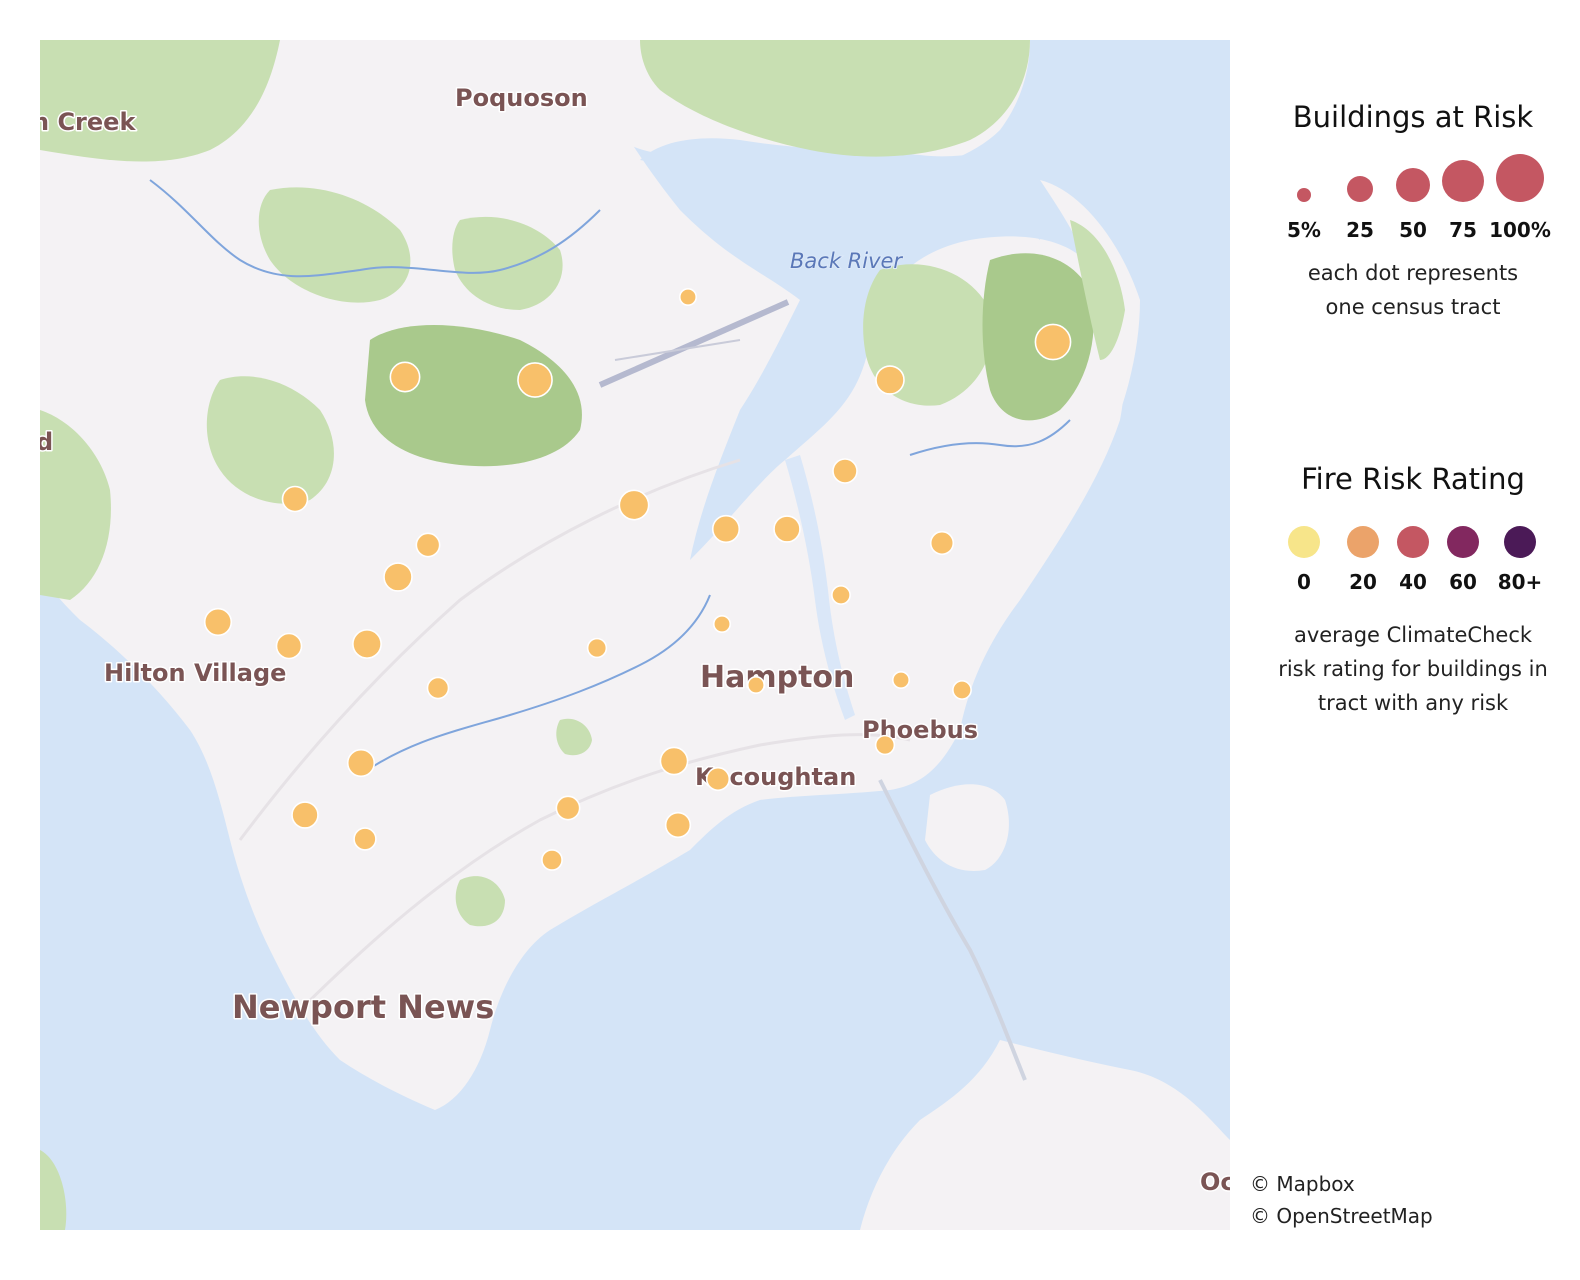 This screenshot has width=1580, height=1280. What do you see at coordinates (1304, 582) in the screenshot?
I see `color-label-0: 0` at bounding box center [1304, 582].